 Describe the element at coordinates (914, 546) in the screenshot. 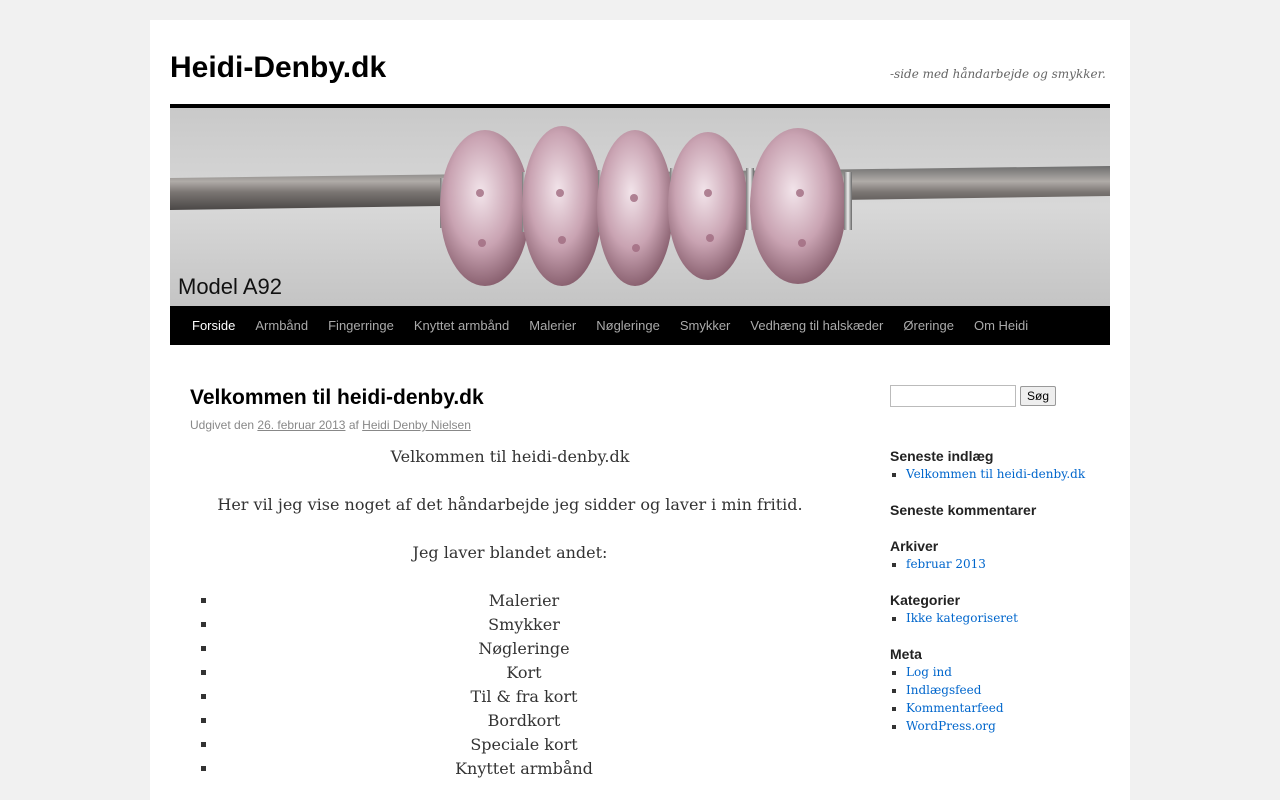

I see `widget-title-archives: Arkiver` at that location.